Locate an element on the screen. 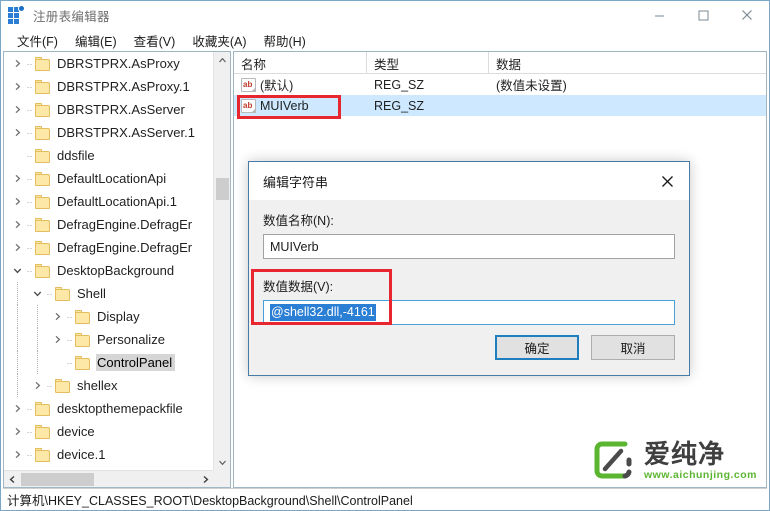 The height and width of the screenshot is (511, 770). menu-favorites: 收藏夹(A) is located at coordinates (219, 40).